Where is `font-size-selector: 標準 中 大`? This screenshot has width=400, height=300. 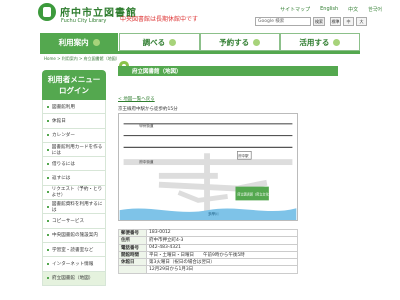 font-size-selector: 標準 中 大 is located at coordinates (348, 21).